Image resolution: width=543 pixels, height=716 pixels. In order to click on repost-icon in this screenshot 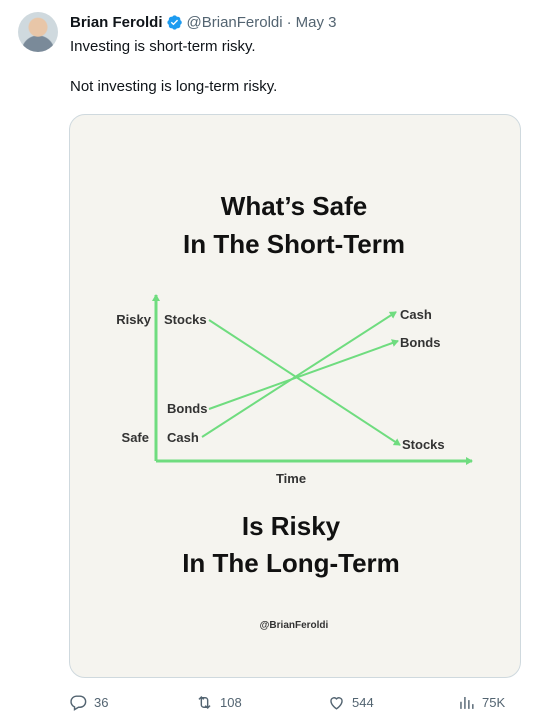, I will do `click(204, 702)`.